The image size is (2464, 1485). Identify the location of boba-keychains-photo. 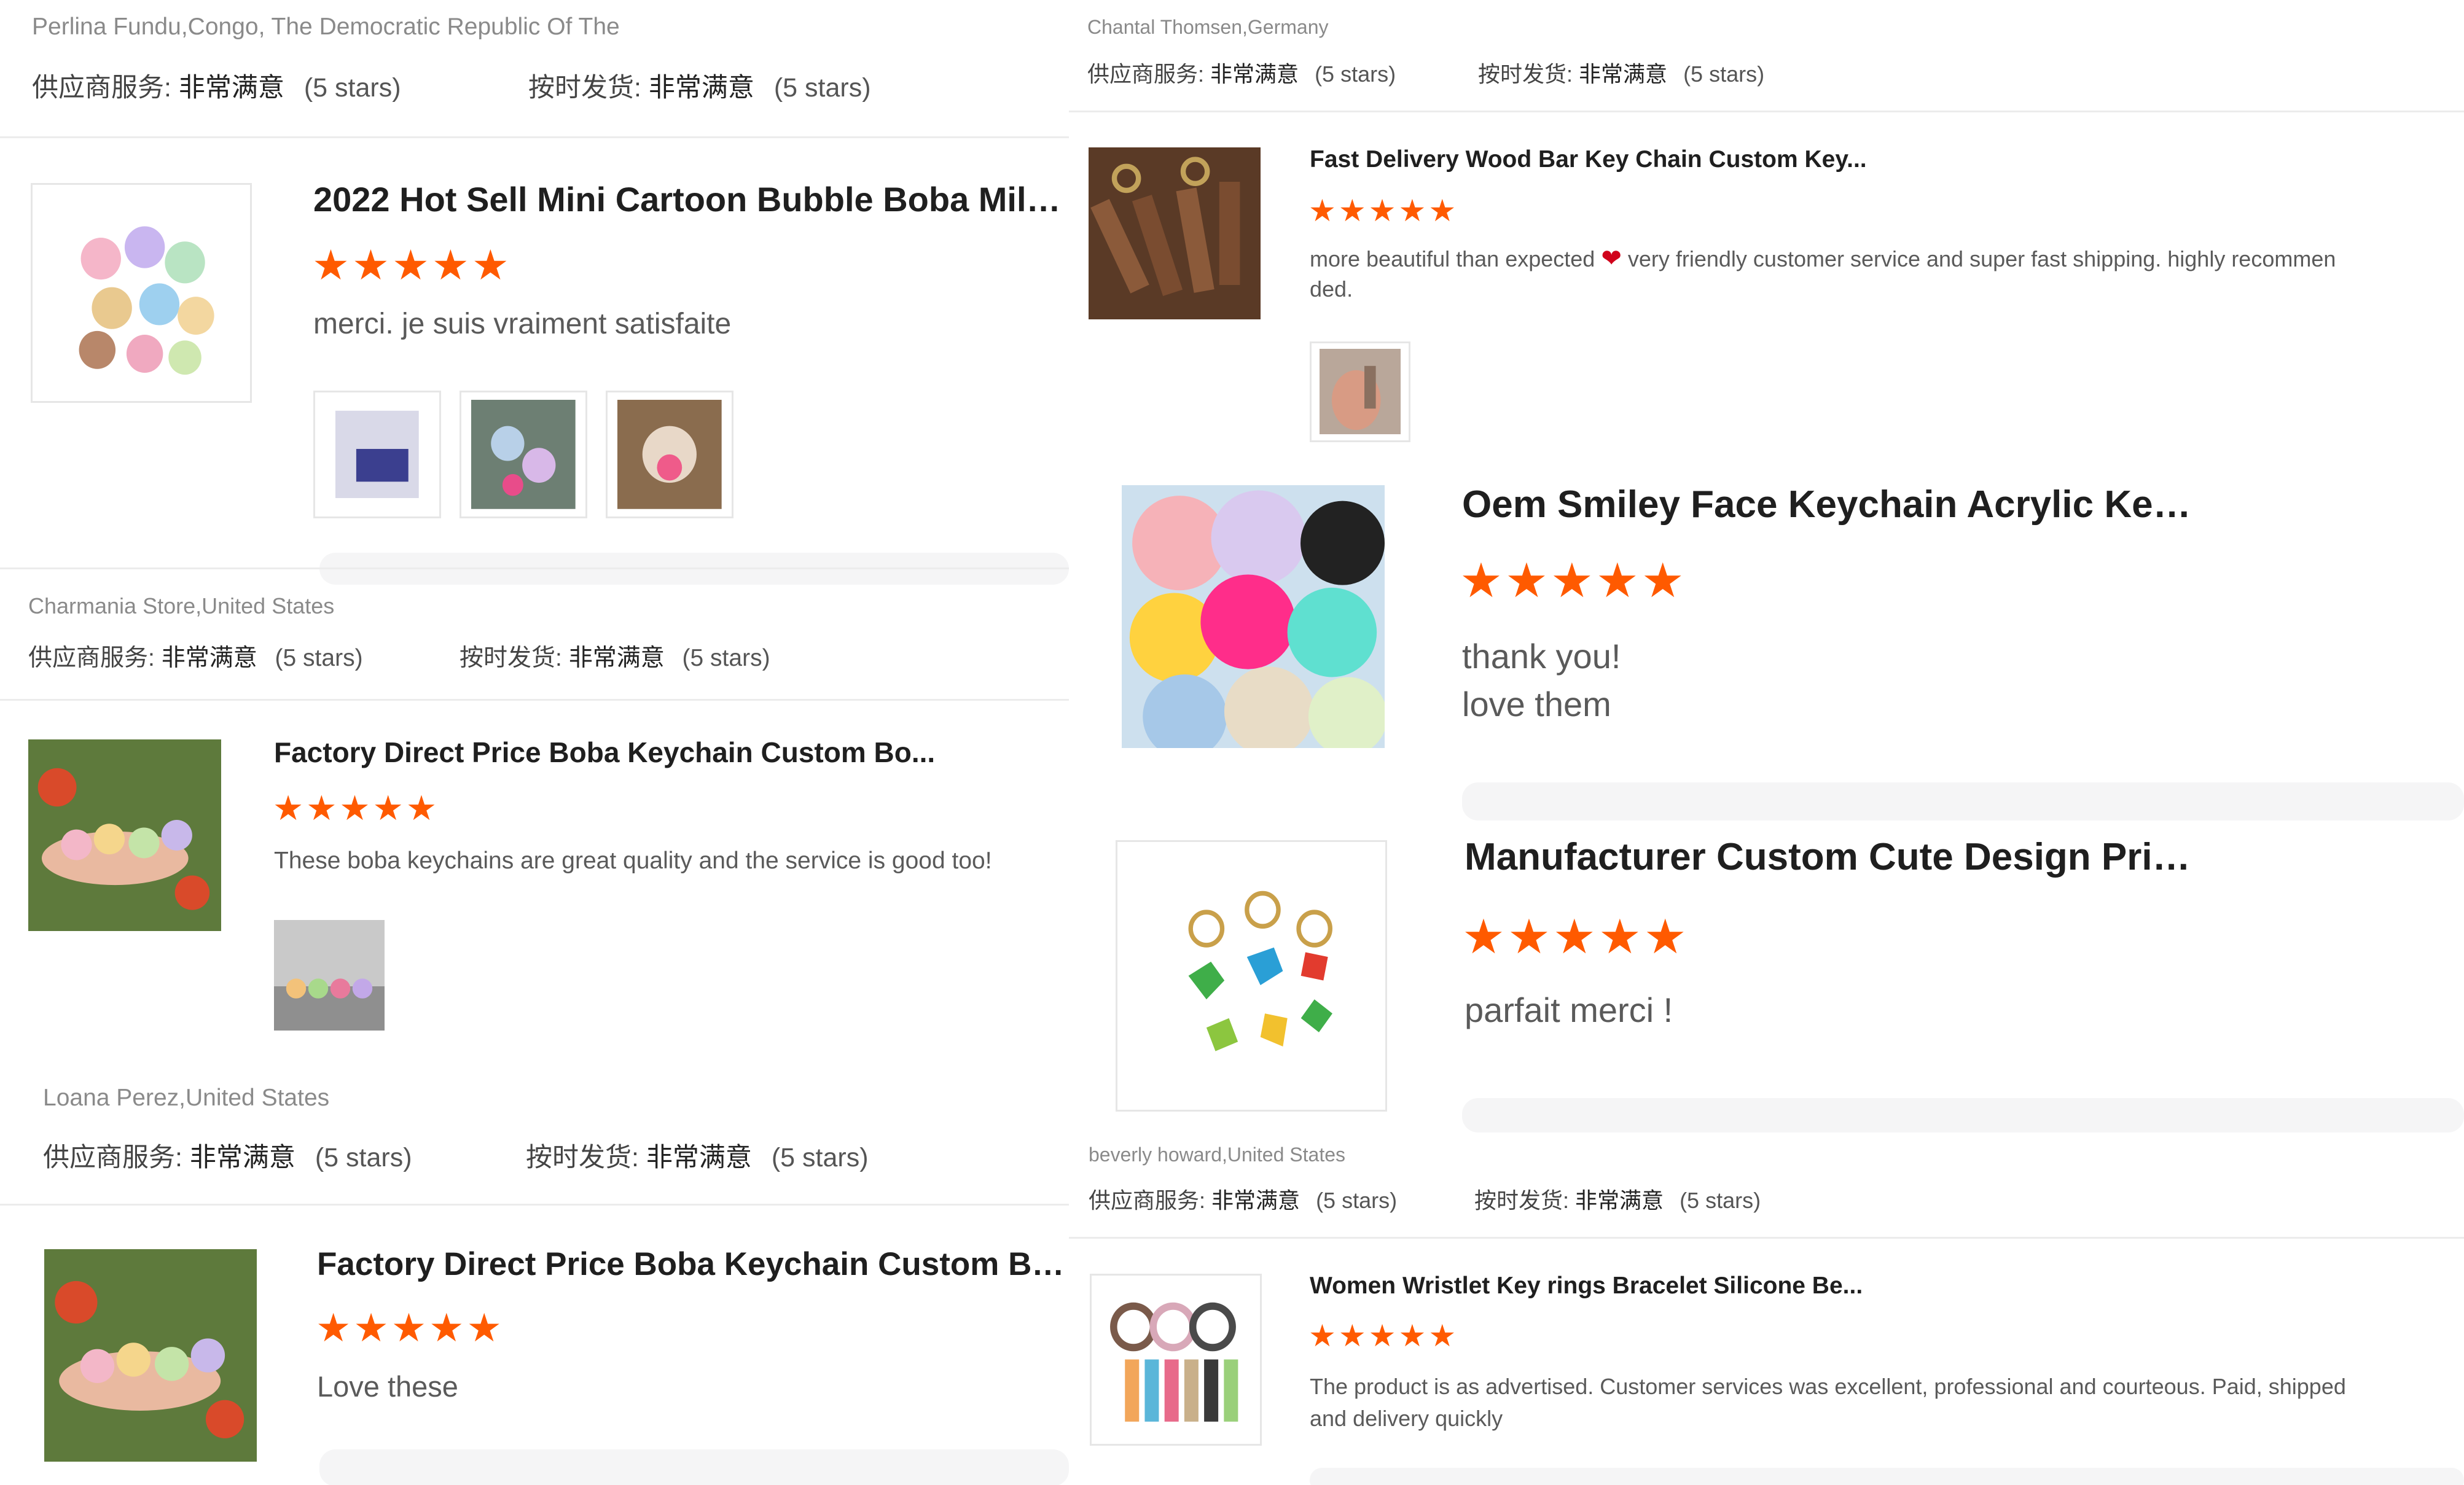
(330, 975).